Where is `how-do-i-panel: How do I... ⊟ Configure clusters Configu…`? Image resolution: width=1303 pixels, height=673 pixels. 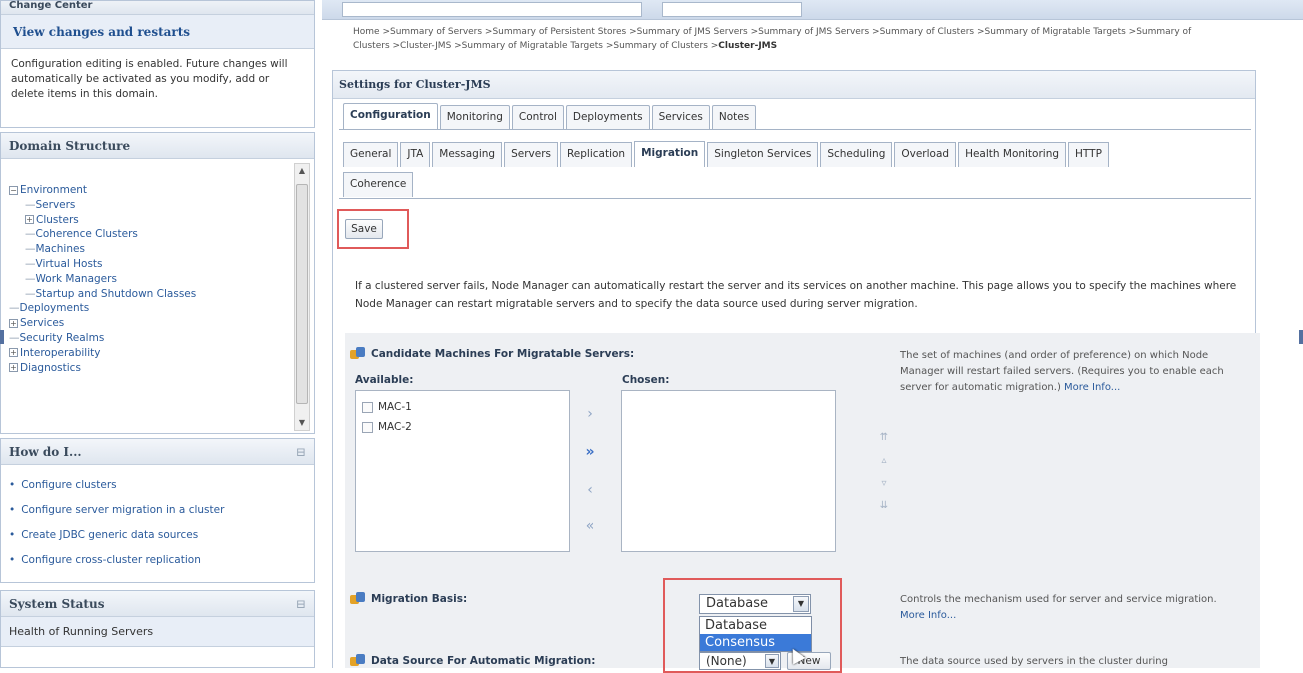 how-do-i-panel: How do I... ⊟ Configure clusters Configu… is located at coordinates (157, 510).